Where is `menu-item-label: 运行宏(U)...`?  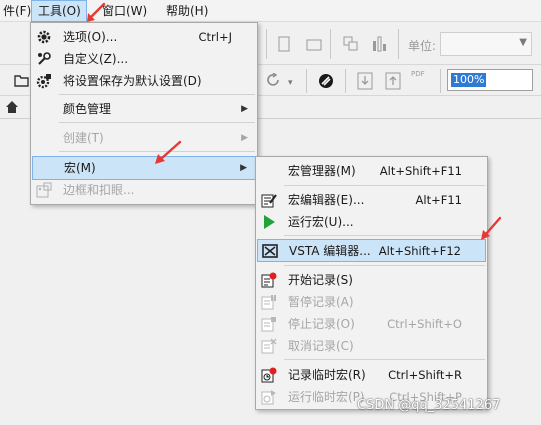 menu-item-label: 运行宏(U)... is located at coordinates (321, 222).